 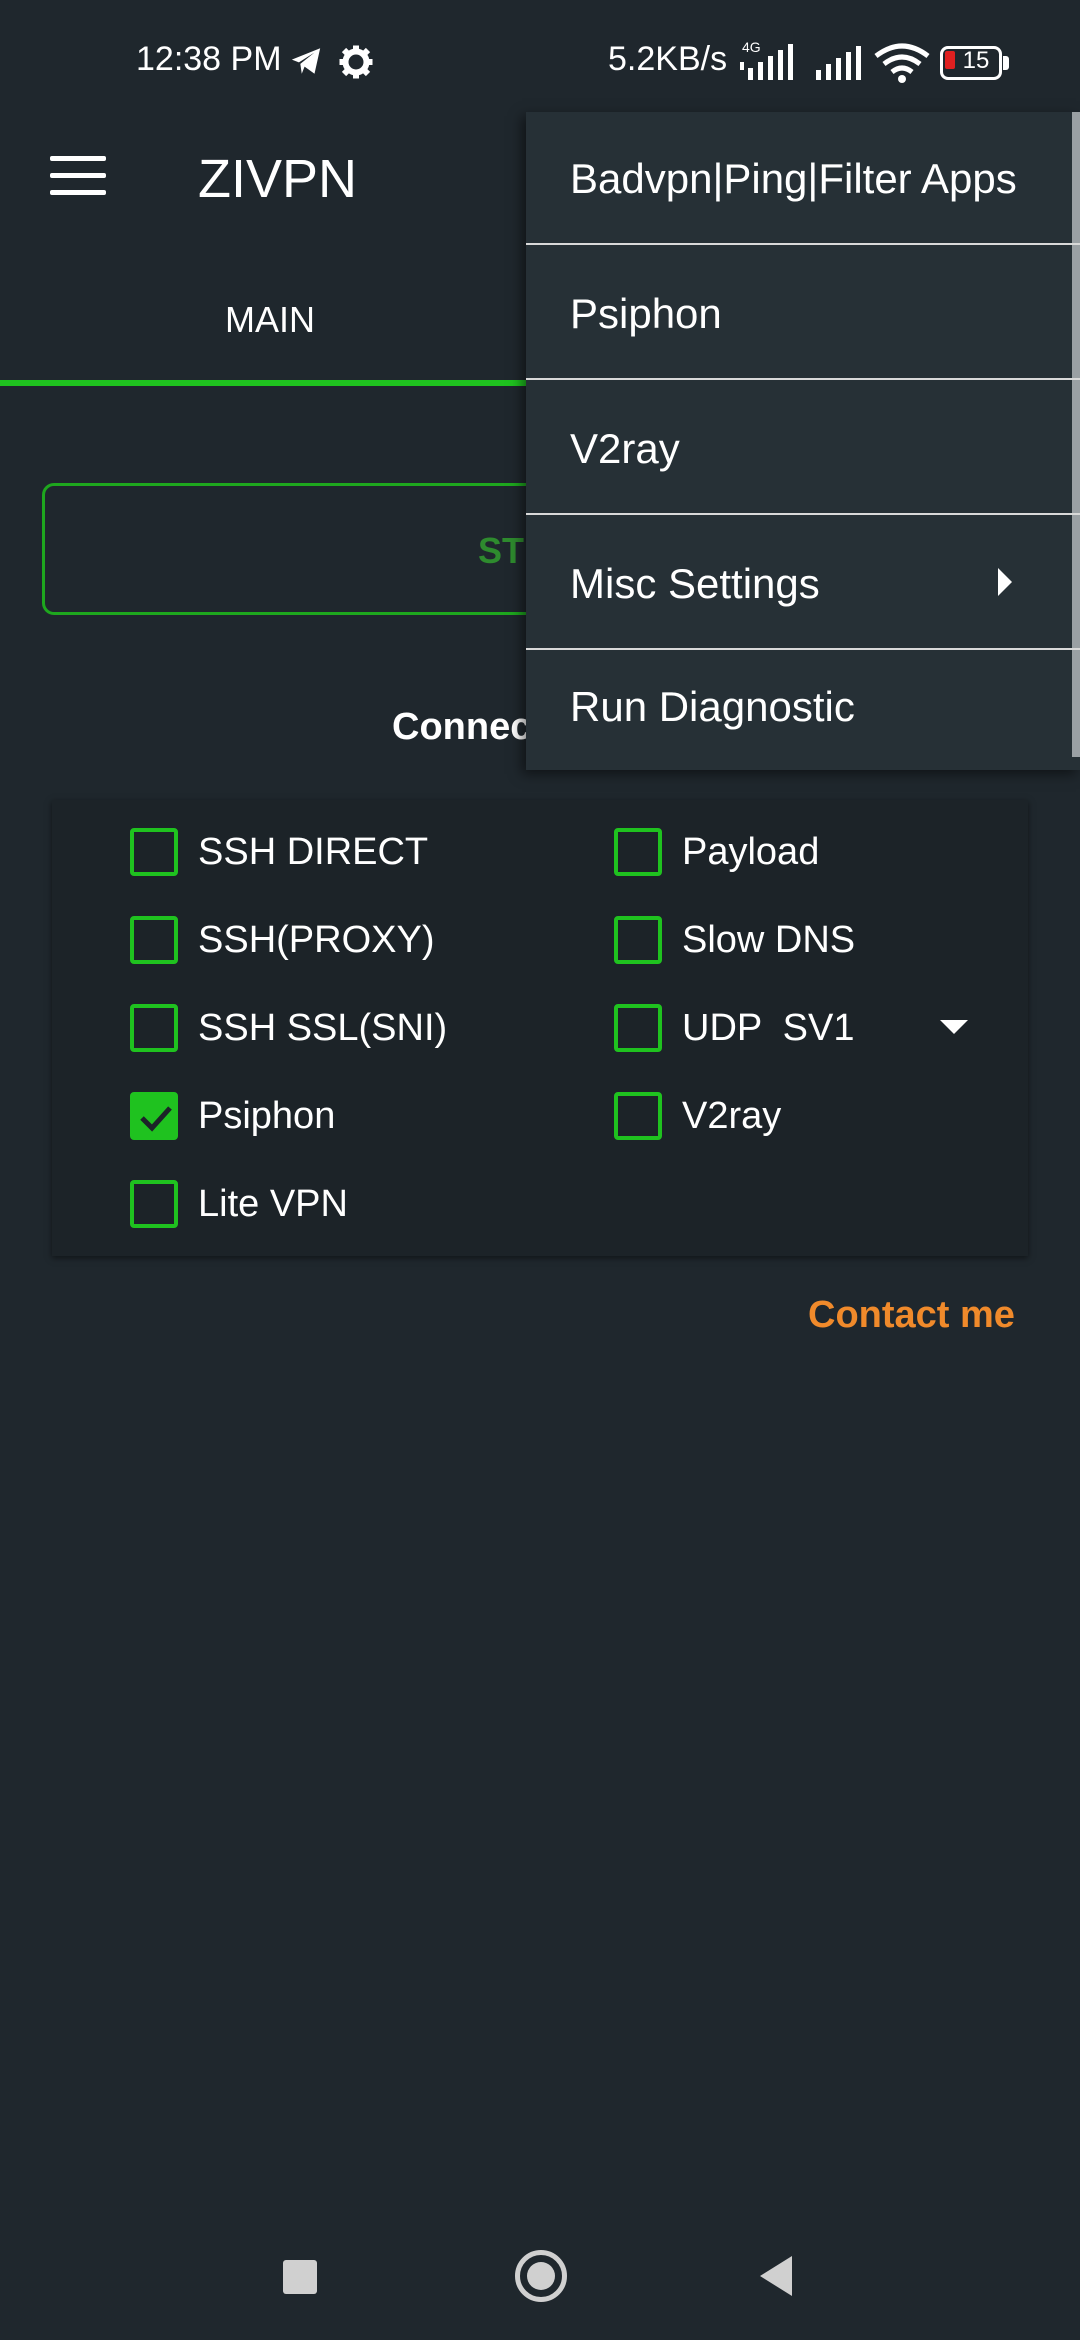 I want to click on option-psiphon: Psiphon, so click(x=232, y=1116).